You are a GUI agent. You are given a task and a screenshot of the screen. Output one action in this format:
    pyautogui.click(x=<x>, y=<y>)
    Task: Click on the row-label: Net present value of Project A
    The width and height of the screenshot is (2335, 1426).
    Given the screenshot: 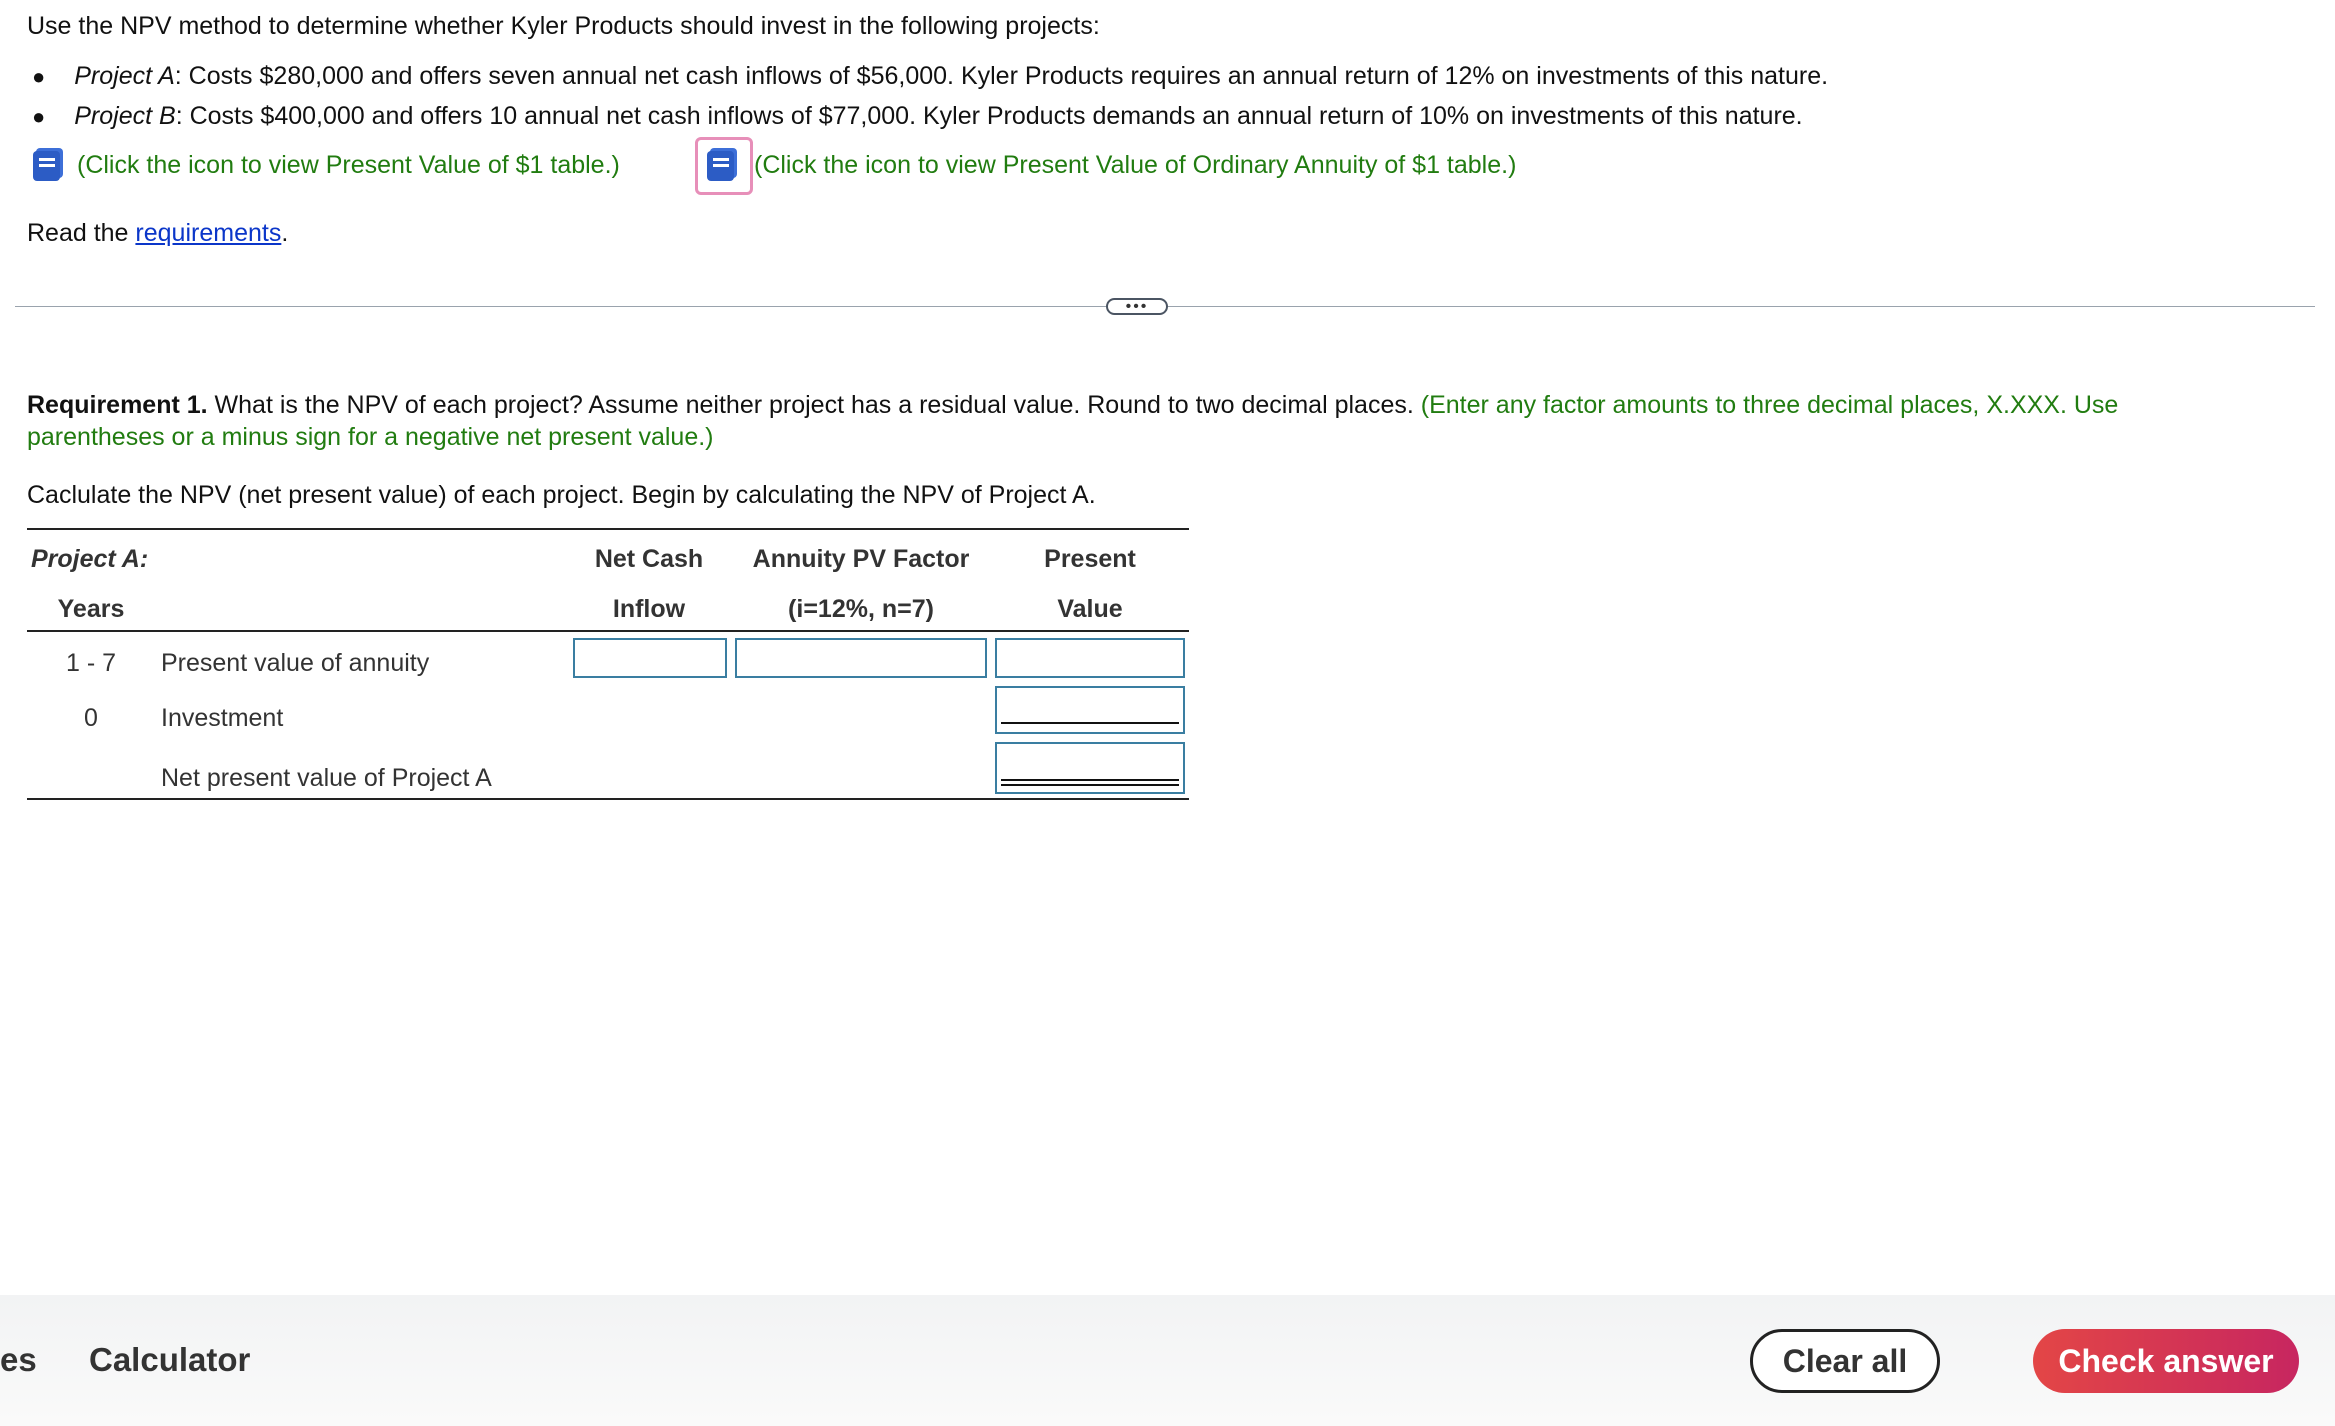 What is the action you would take?
    pyautogui.click(x=326, y=778)
    